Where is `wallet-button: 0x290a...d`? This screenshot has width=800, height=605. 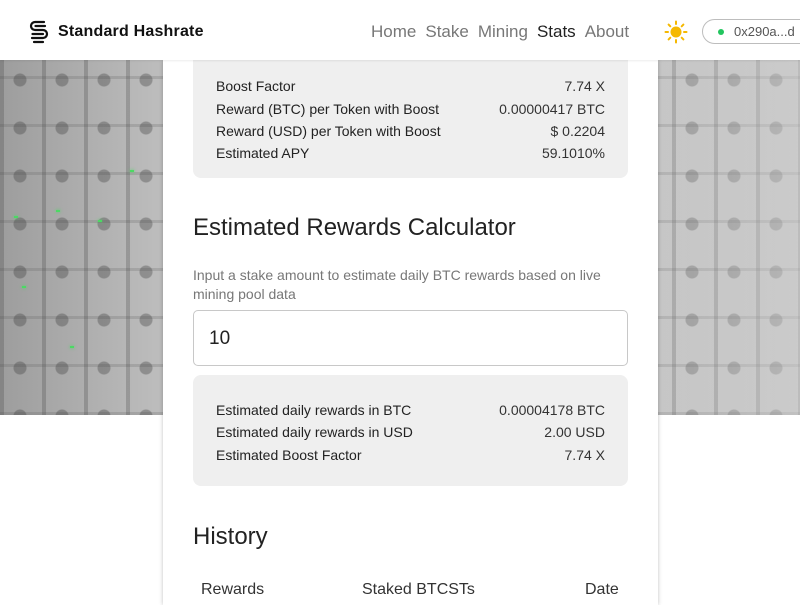
wallet-button: 0x290a...d is located at coordinates (751, 31).